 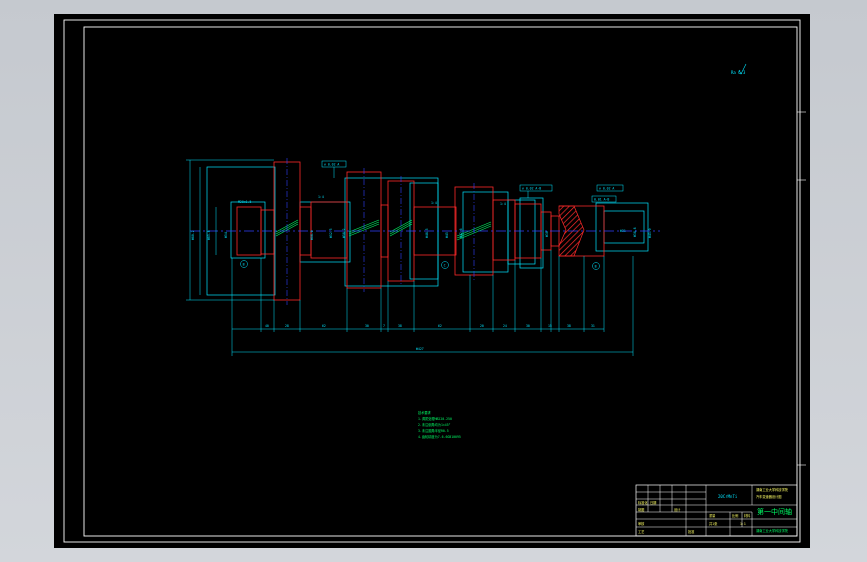 What do you see at coordinates (245, 202) in the screenshot?
I see `thread-label: M20x1.5` at bounding box center [245, 202].